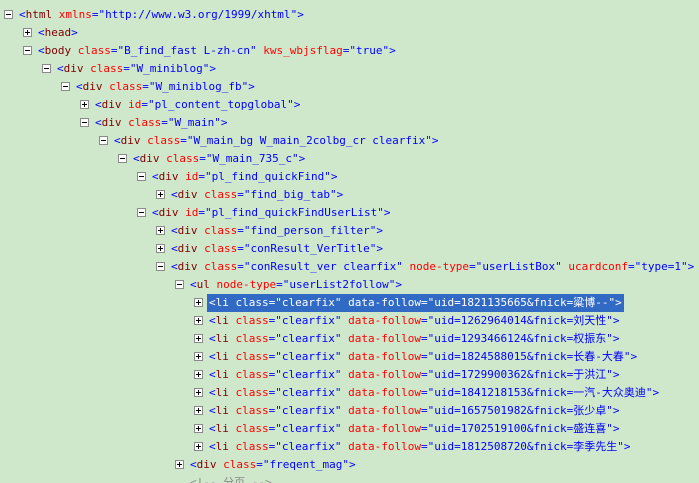 The height and width of the screenshot is (483, 699). What do you see at coordinates (271, 213) in the screenshot?
I see `tag-label: <div id="pl_find_quickFindUserList">` at bounding box center [271, 213].